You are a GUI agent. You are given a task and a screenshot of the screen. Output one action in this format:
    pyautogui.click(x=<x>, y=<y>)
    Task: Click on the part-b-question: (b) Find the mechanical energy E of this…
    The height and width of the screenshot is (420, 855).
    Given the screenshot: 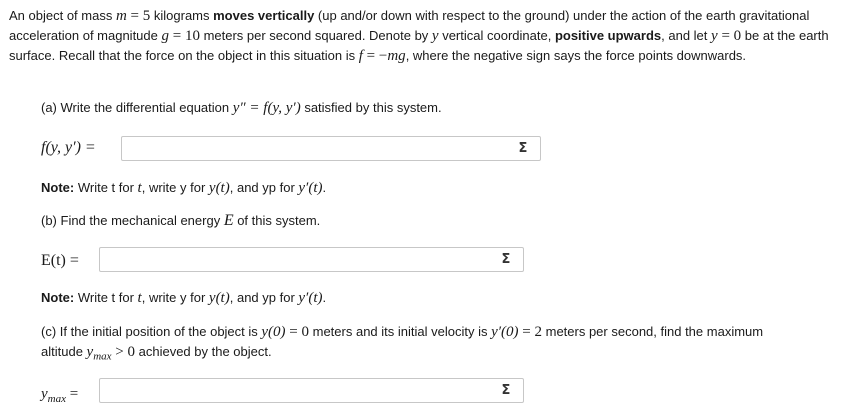 What is the action you would take?
    pyautogui.click(x=181, y=220)
    